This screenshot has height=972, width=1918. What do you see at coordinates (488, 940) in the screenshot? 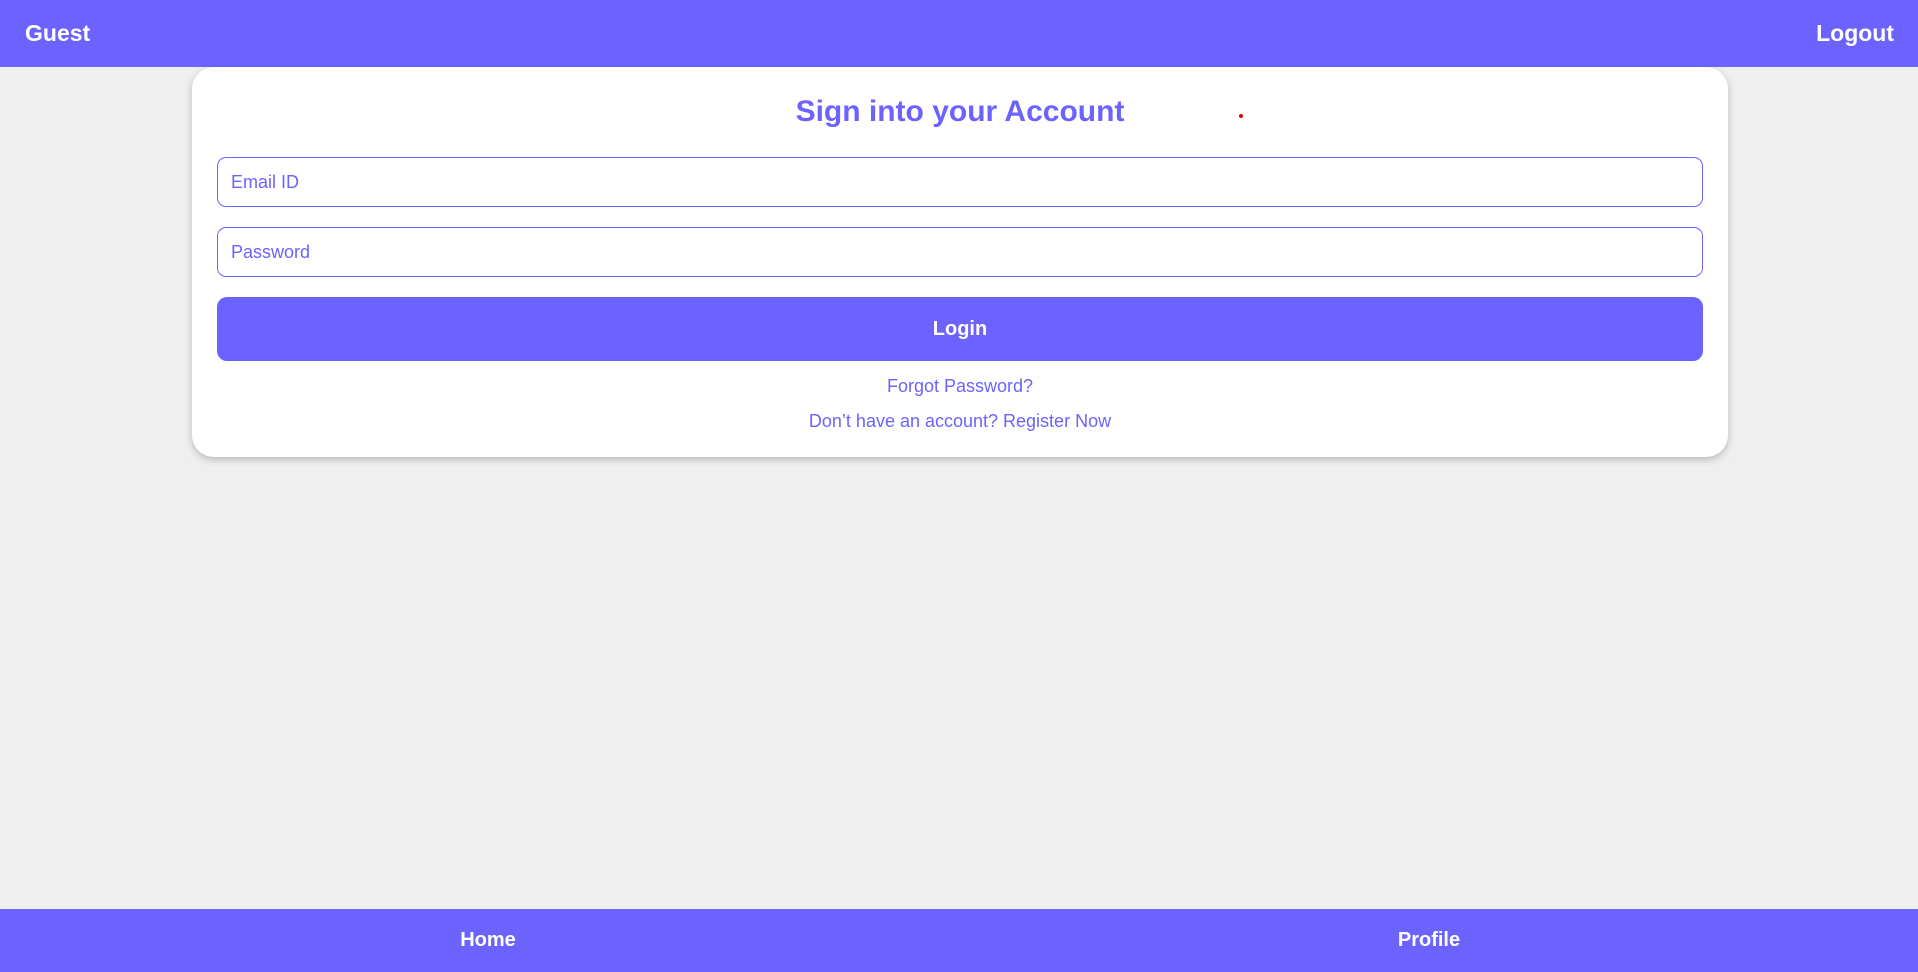
I see `nav-home: Home` at bounding box center [488, 940].